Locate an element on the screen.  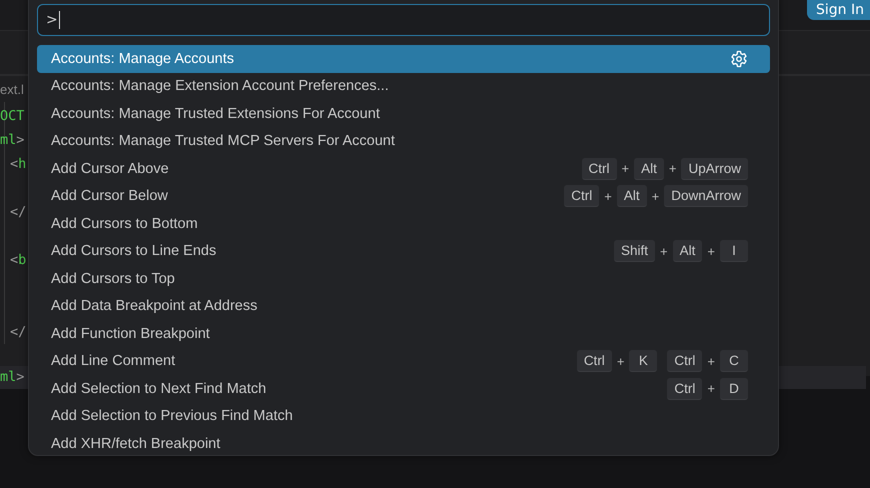
code-line: OCT is located at coordinates (12, 116).